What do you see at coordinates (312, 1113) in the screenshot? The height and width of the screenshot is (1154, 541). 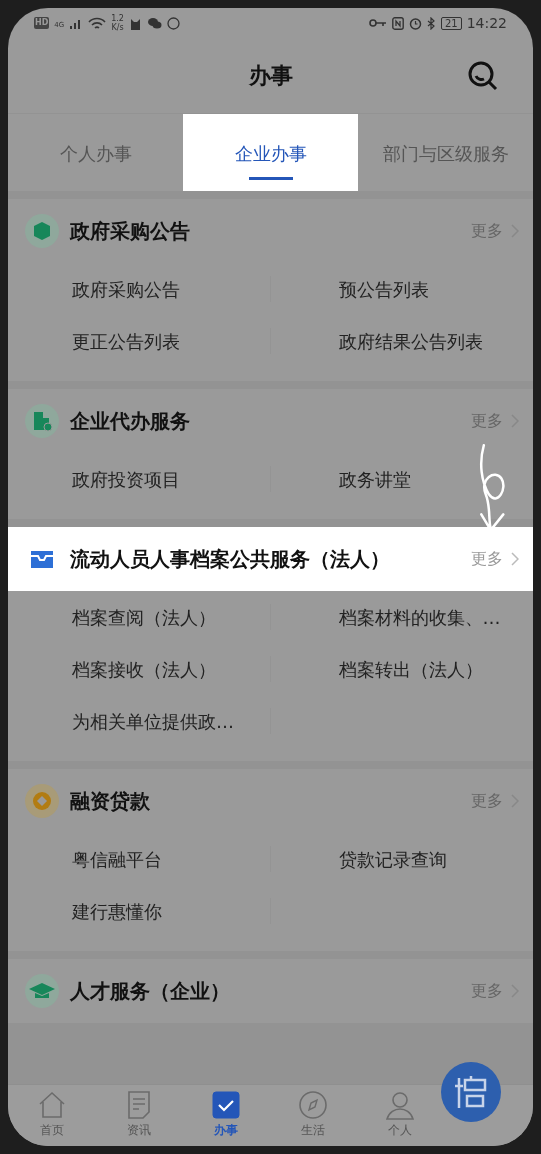 I see `nav-tab: 生活` at bounding box center [312, 1113].